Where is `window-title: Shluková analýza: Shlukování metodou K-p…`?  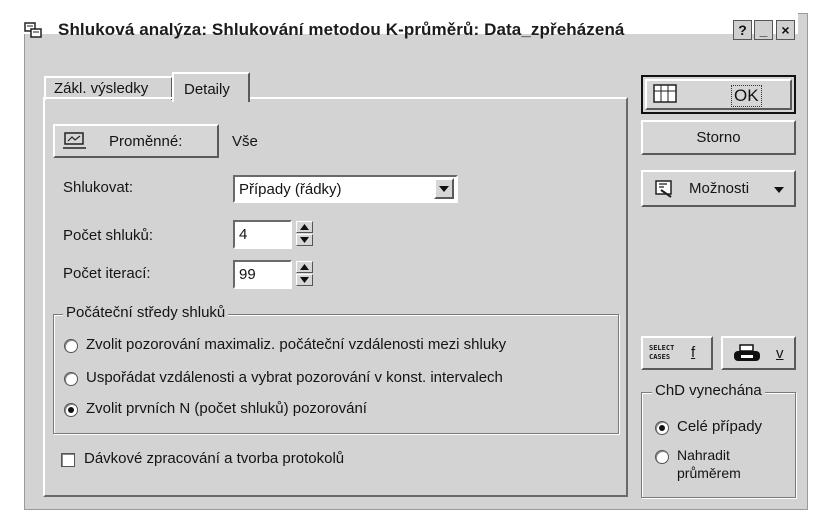 window-title: Shluková analýza: Shlukování metodou K-p… is located at coordinates (341, 29).